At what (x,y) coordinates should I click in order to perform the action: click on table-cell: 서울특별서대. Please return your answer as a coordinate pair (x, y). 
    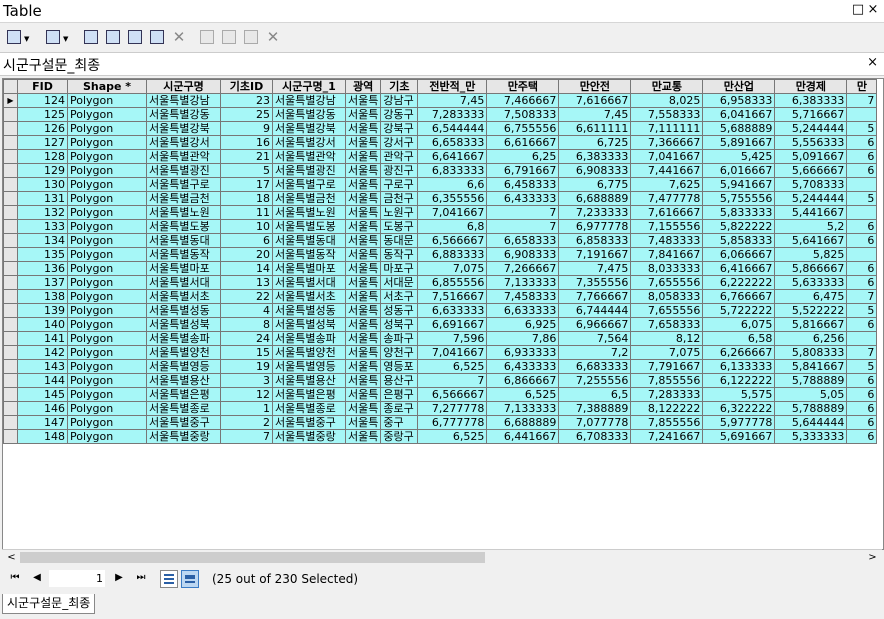
    Looking at the image, I should click on (309, 282).